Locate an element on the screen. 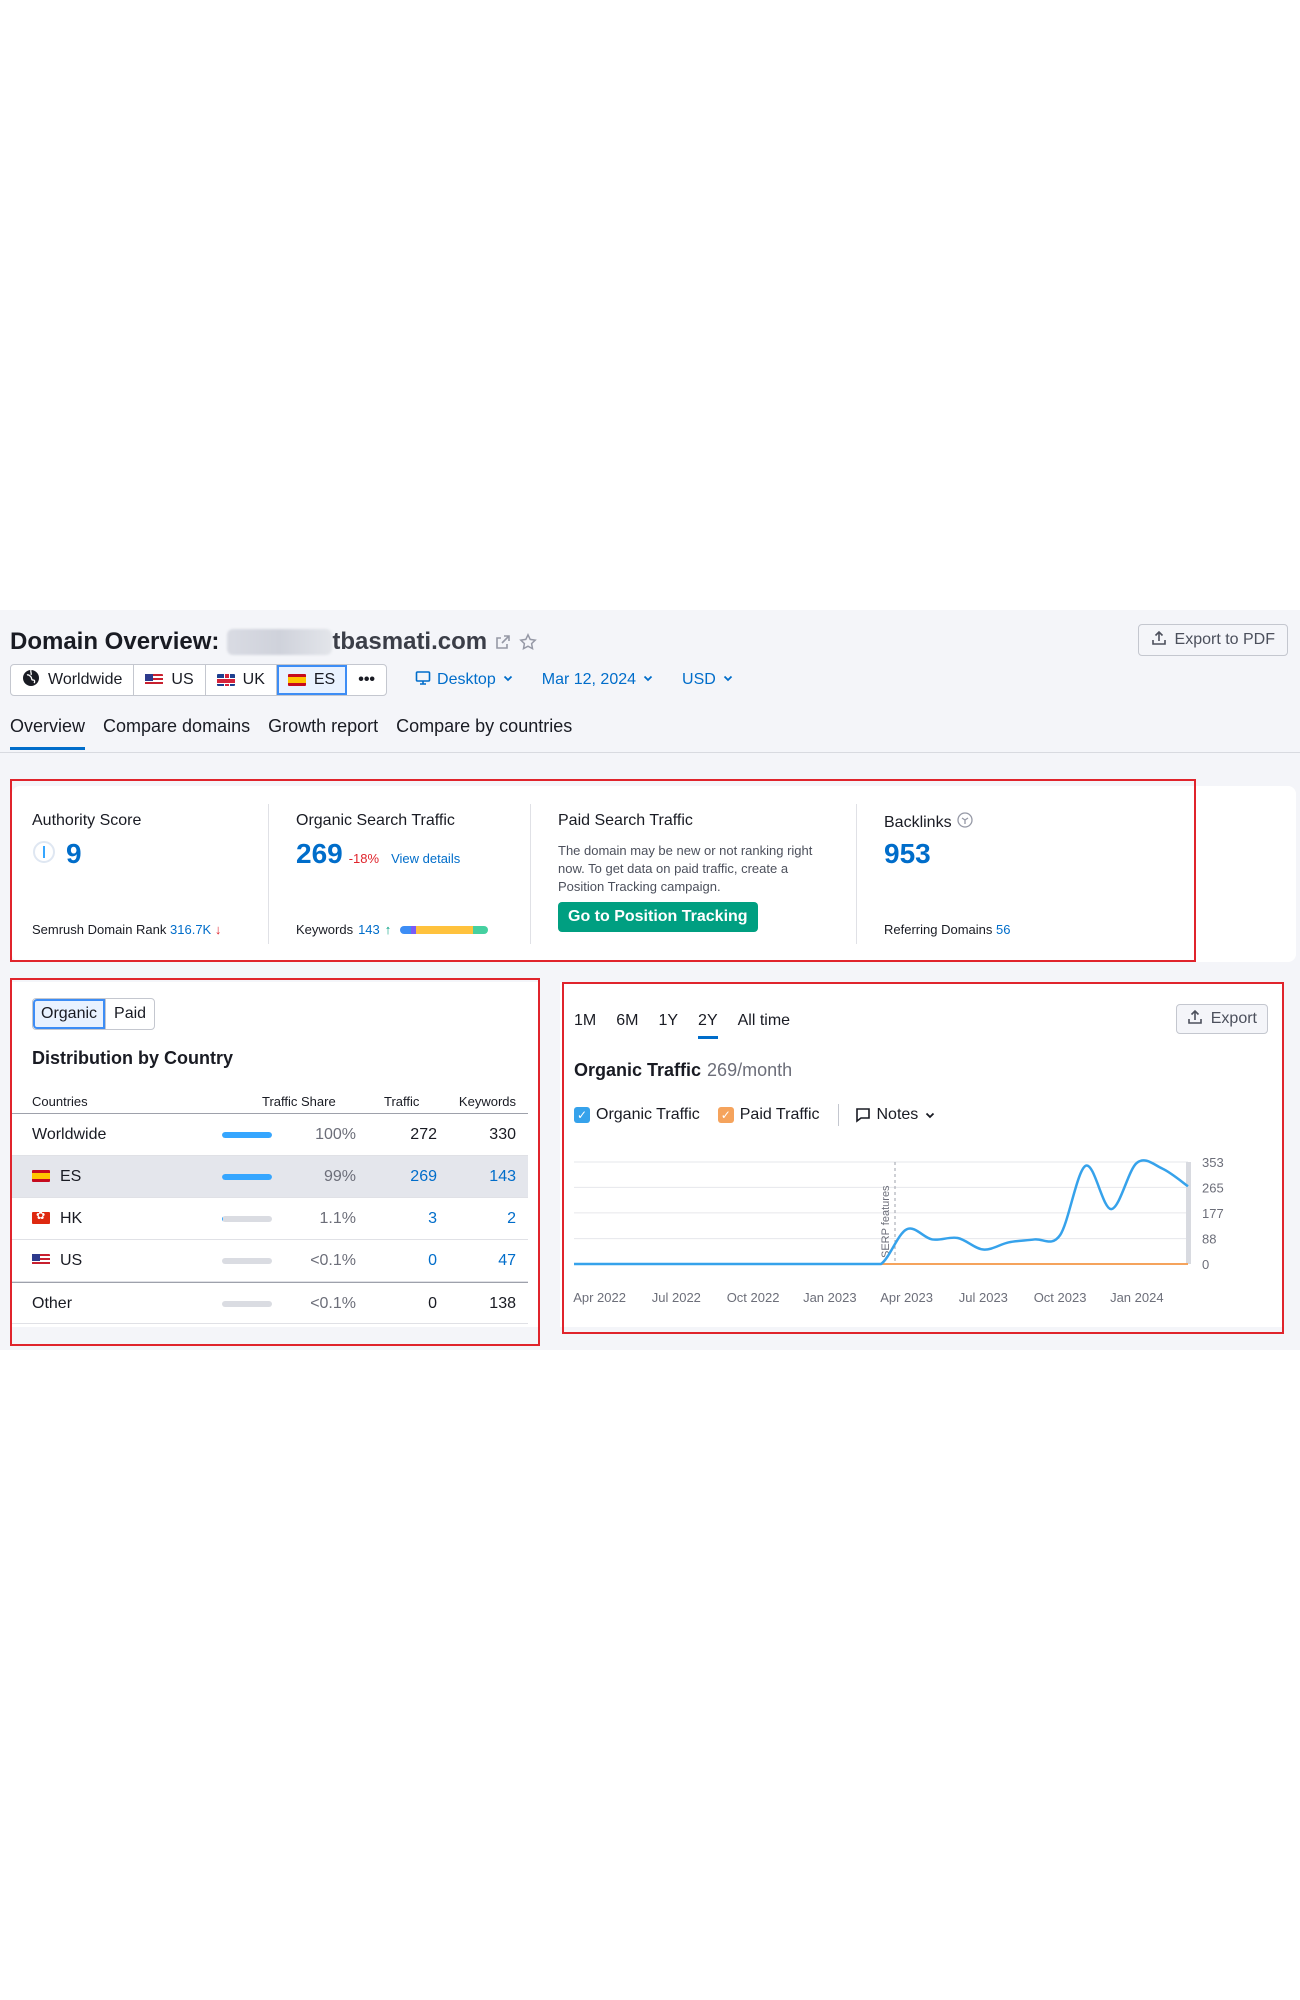  more-databases-button: ••• is located at coordinates (366, 680).